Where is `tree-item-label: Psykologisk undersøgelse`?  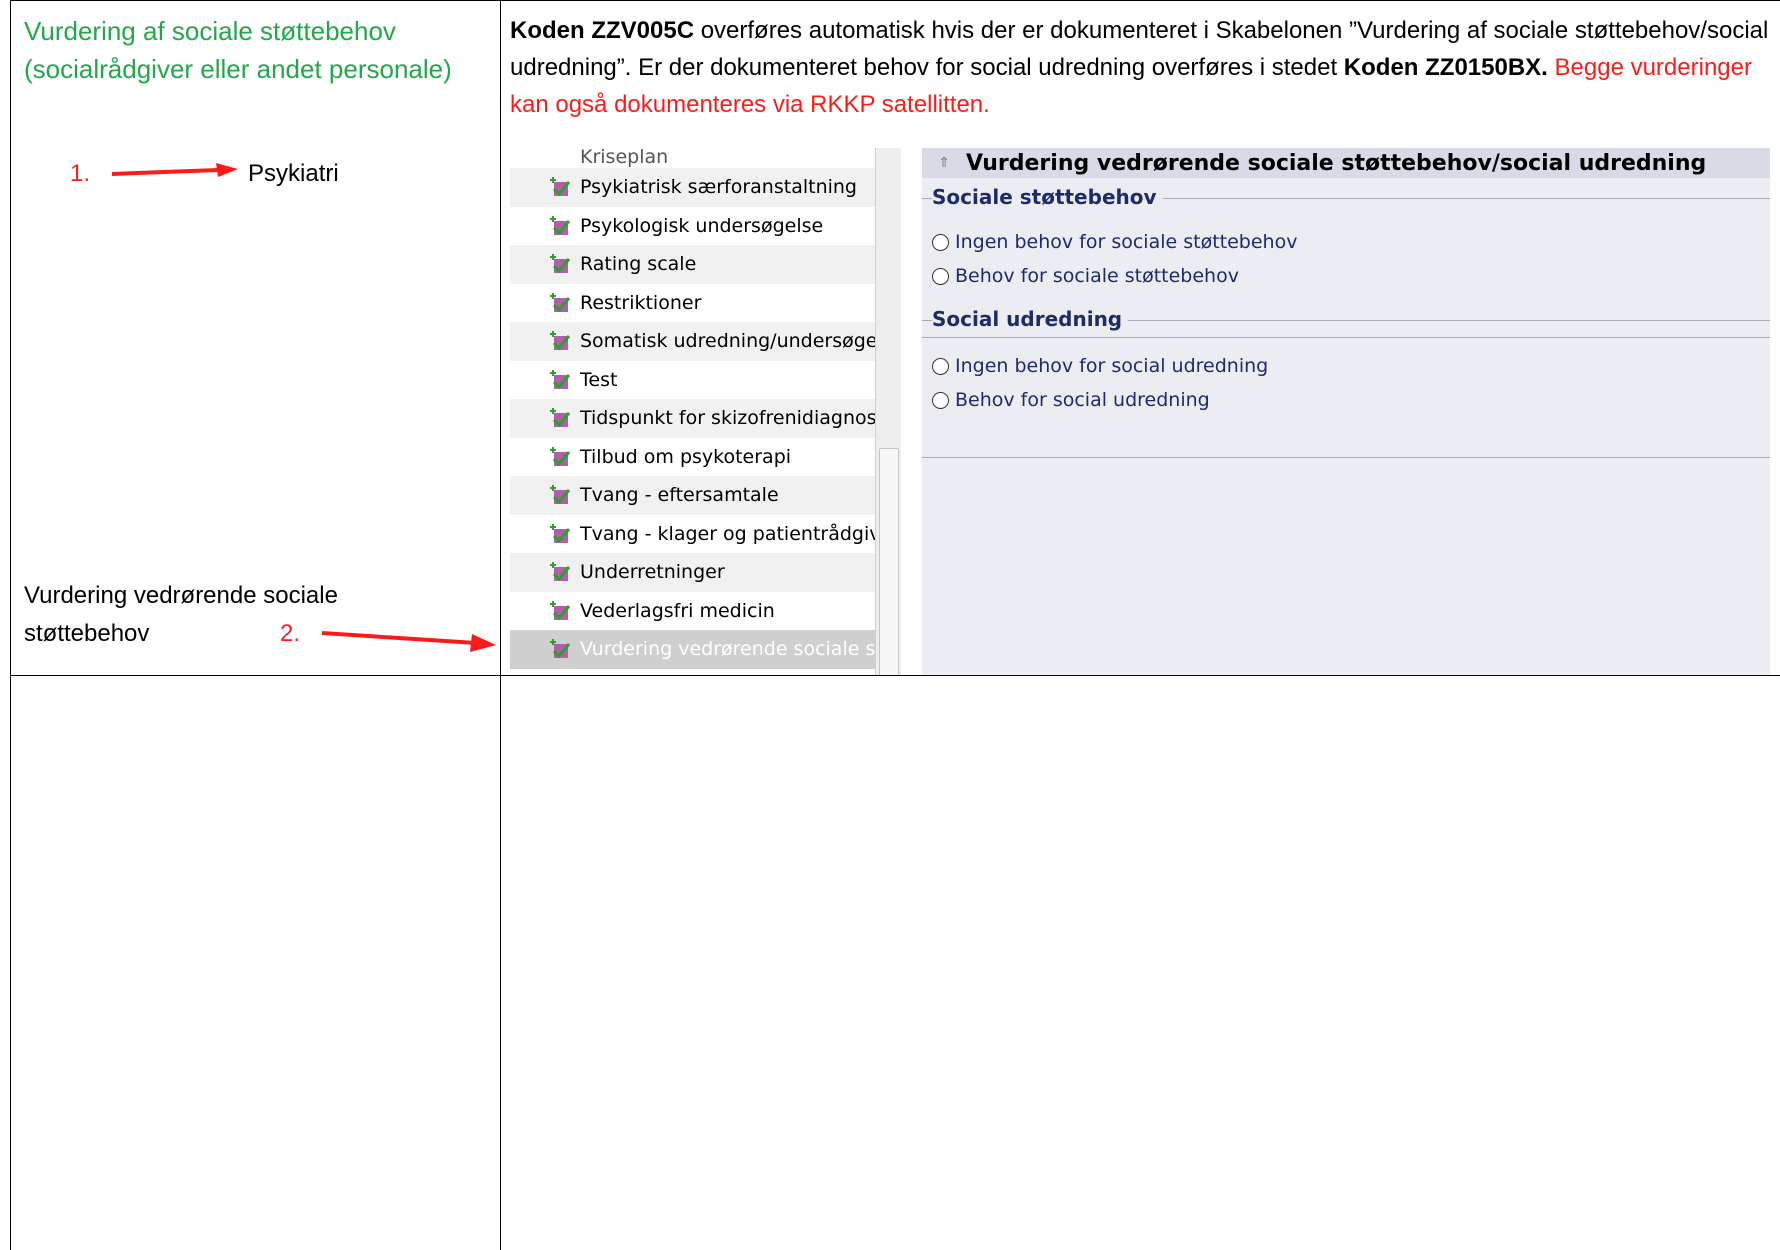 tree-item-label: Psykologisk undersøgelse is located at coordinates (702, 225).